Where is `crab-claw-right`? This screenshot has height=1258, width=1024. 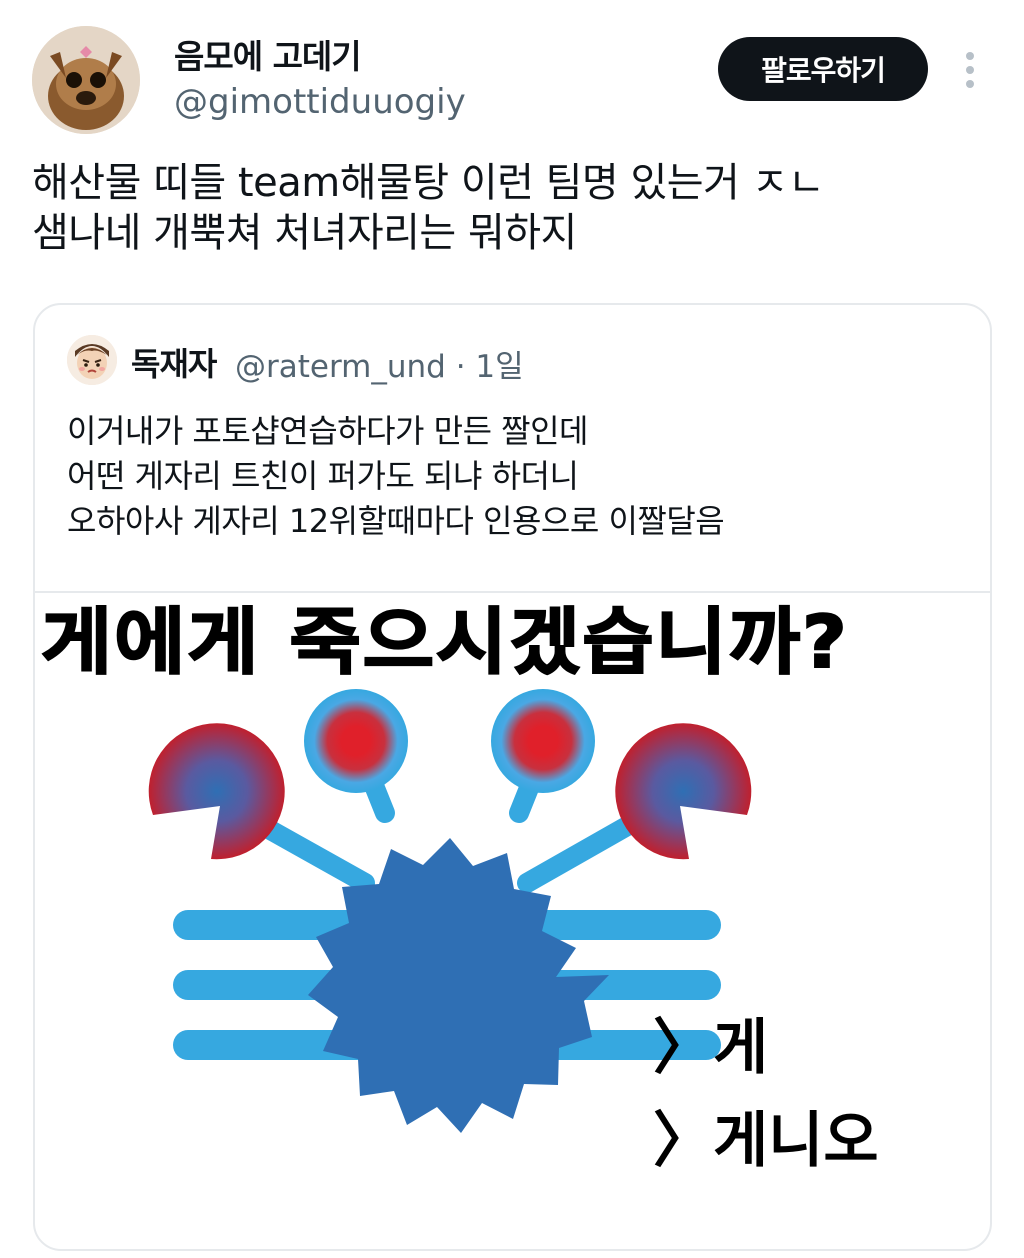 crab-claw-right is located at coordinates (683, 791).